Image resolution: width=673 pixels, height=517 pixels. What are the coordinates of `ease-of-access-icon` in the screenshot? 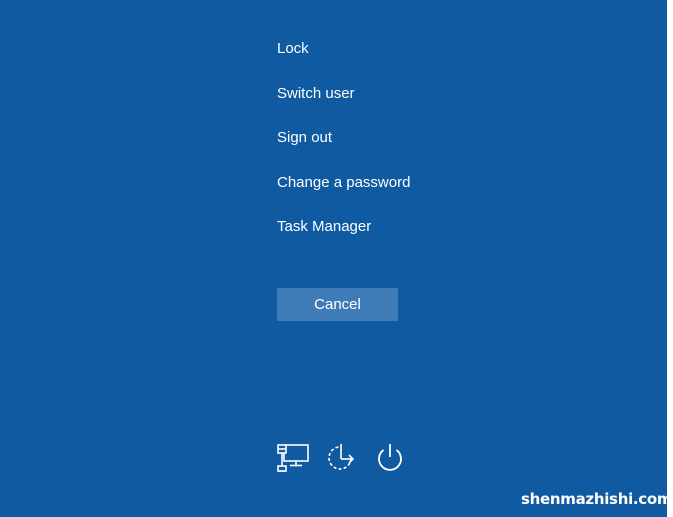 It's located at (341, 458).